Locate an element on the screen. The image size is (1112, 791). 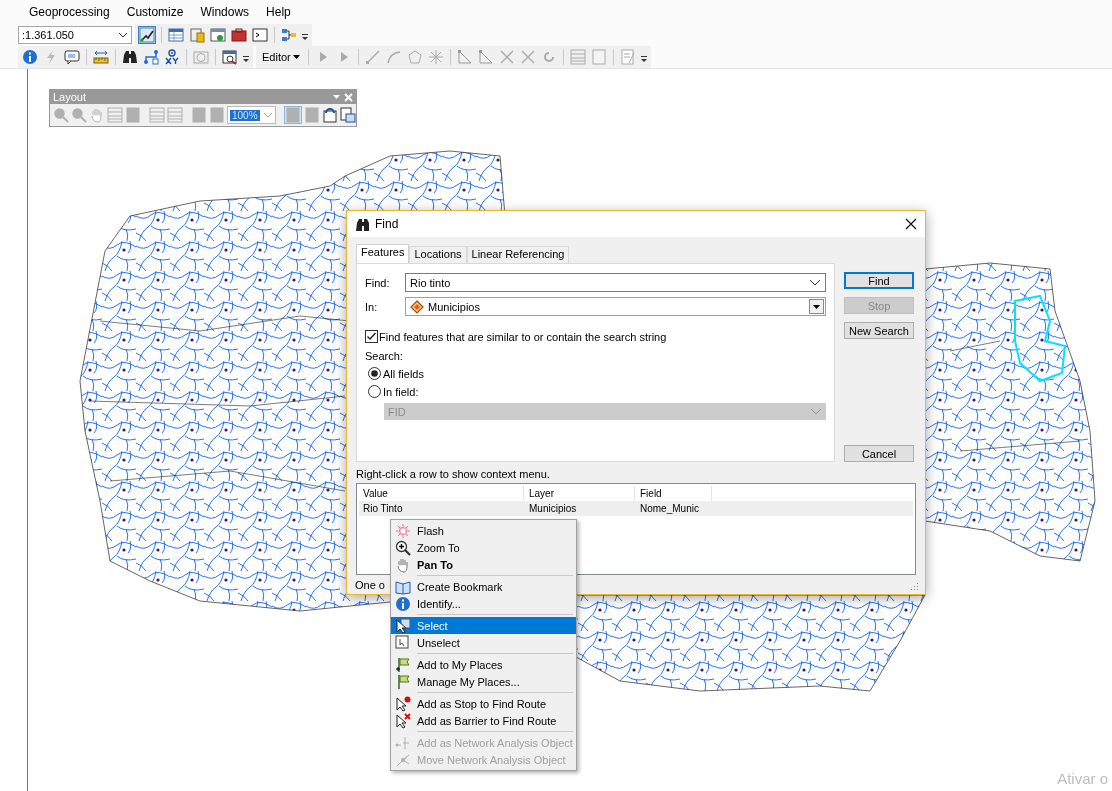
book-icon is located at coordinates (403, 586).